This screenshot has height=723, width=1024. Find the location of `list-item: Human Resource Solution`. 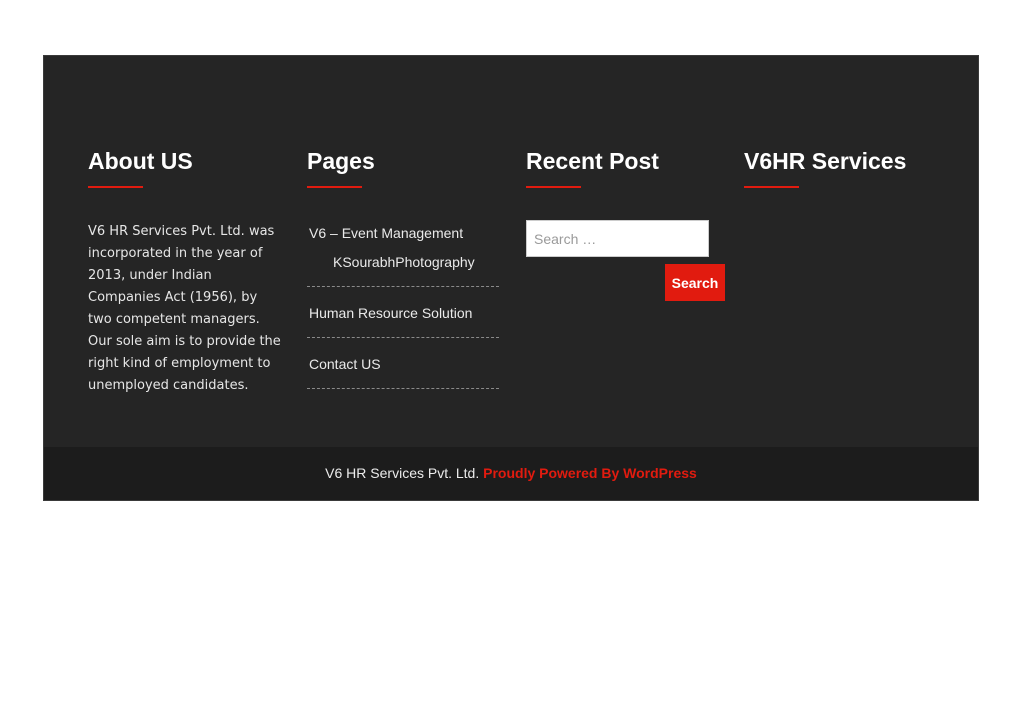

list-item: Human Resource Solution is located at coordinates (403, 312).